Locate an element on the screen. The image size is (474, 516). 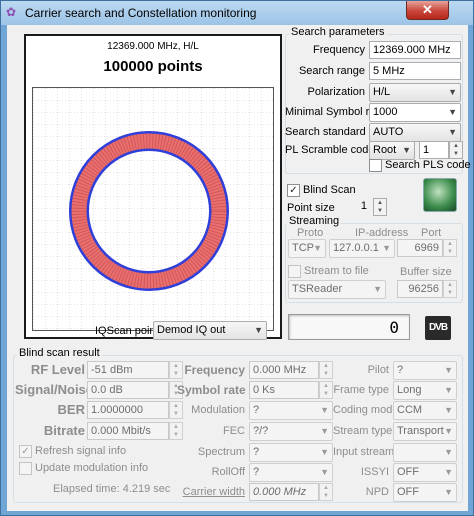
elapsed-time: Elapsed time: 4.219 sec is located at coordinates (112, 489).